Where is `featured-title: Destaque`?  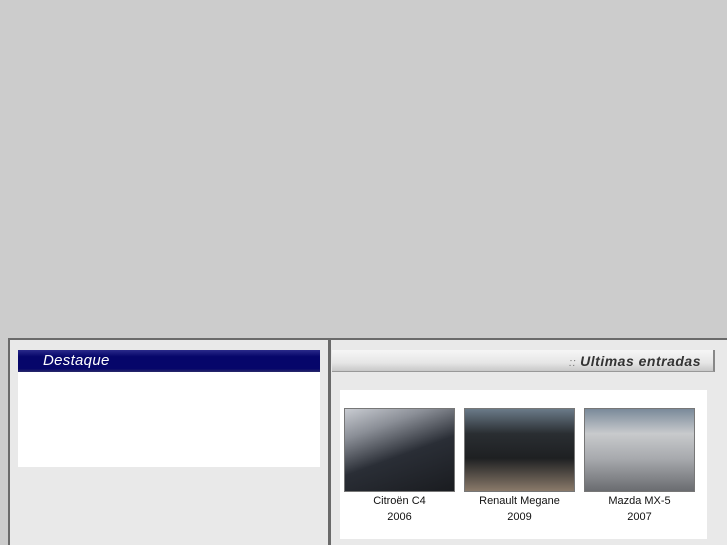 featured-title: Destaque is located at coordinates (76, 360).